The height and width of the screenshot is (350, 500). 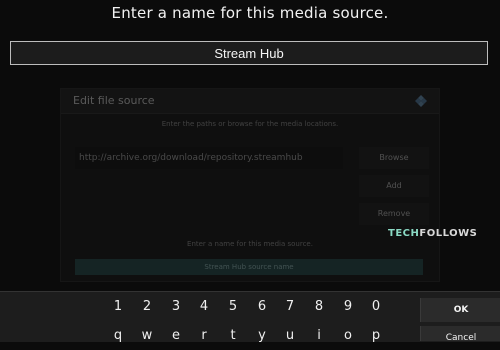 I want to click on keyboard-row-numbers: 1 2 3 4 5 6 7 8 9 0, so click(x=248, y=310).